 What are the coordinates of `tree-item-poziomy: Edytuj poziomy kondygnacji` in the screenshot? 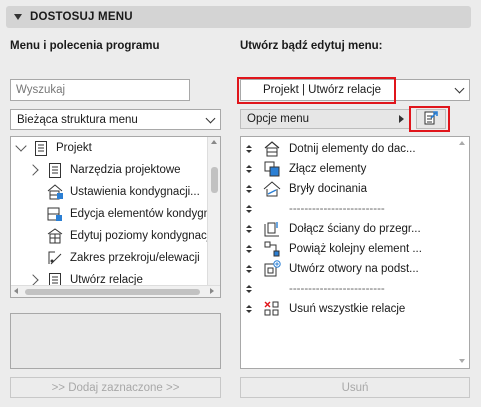 It's located at (129, 236).